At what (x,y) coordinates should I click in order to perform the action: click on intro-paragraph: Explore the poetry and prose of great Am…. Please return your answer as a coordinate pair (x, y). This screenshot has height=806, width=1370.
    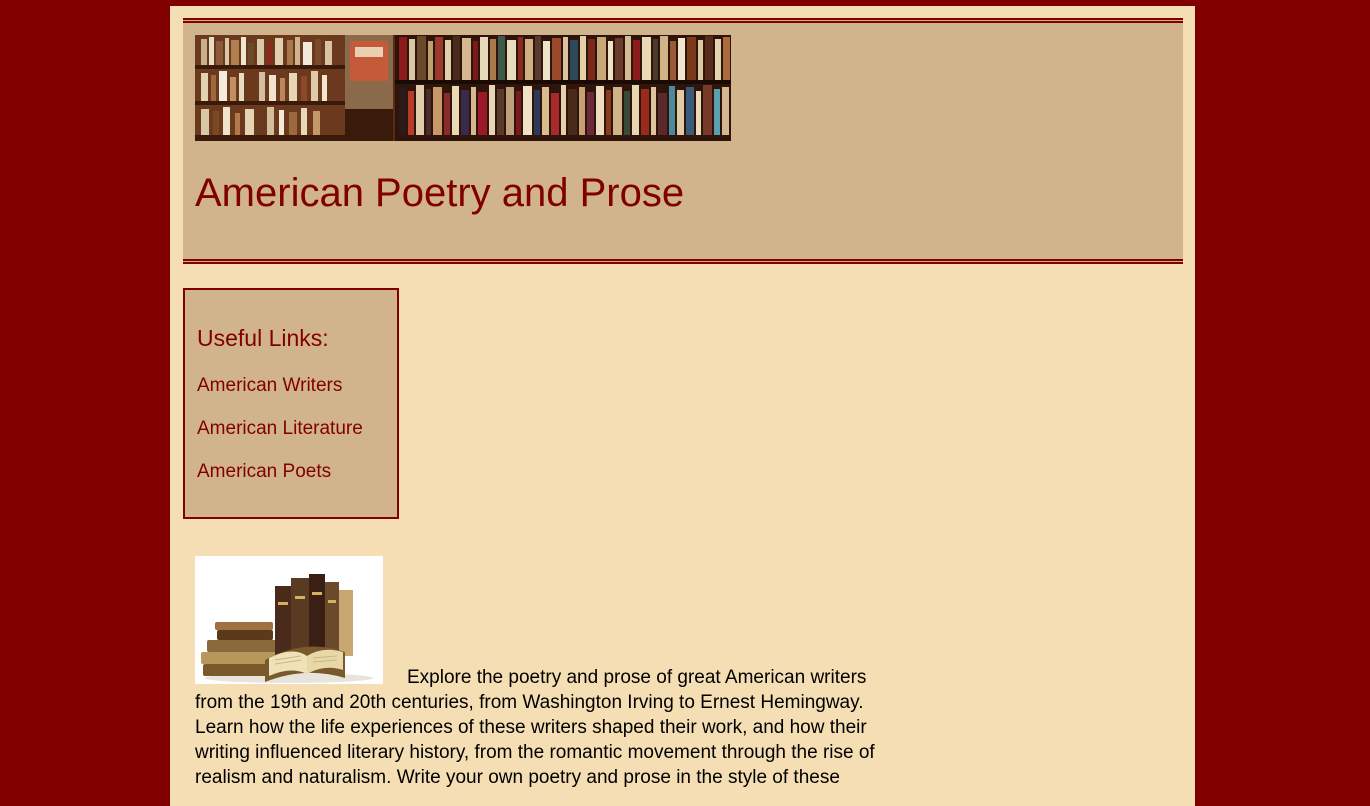
    Looking at the image, I should click on (535, 727).